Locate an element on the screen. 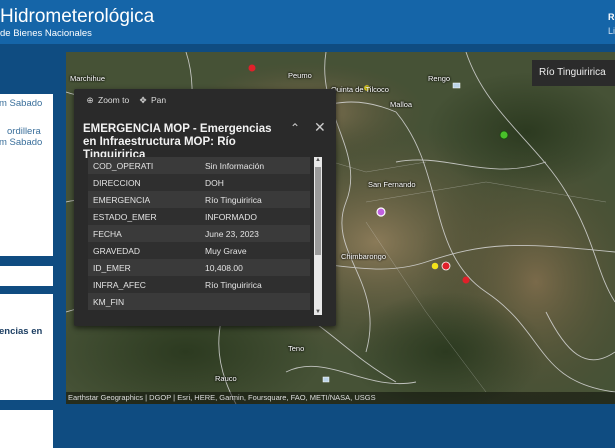 Image resolution: width=615 pixels, height=448 pixels. sidebar: m Sabado ordillera m Sabado encias en is located at coordinates (30, 246).